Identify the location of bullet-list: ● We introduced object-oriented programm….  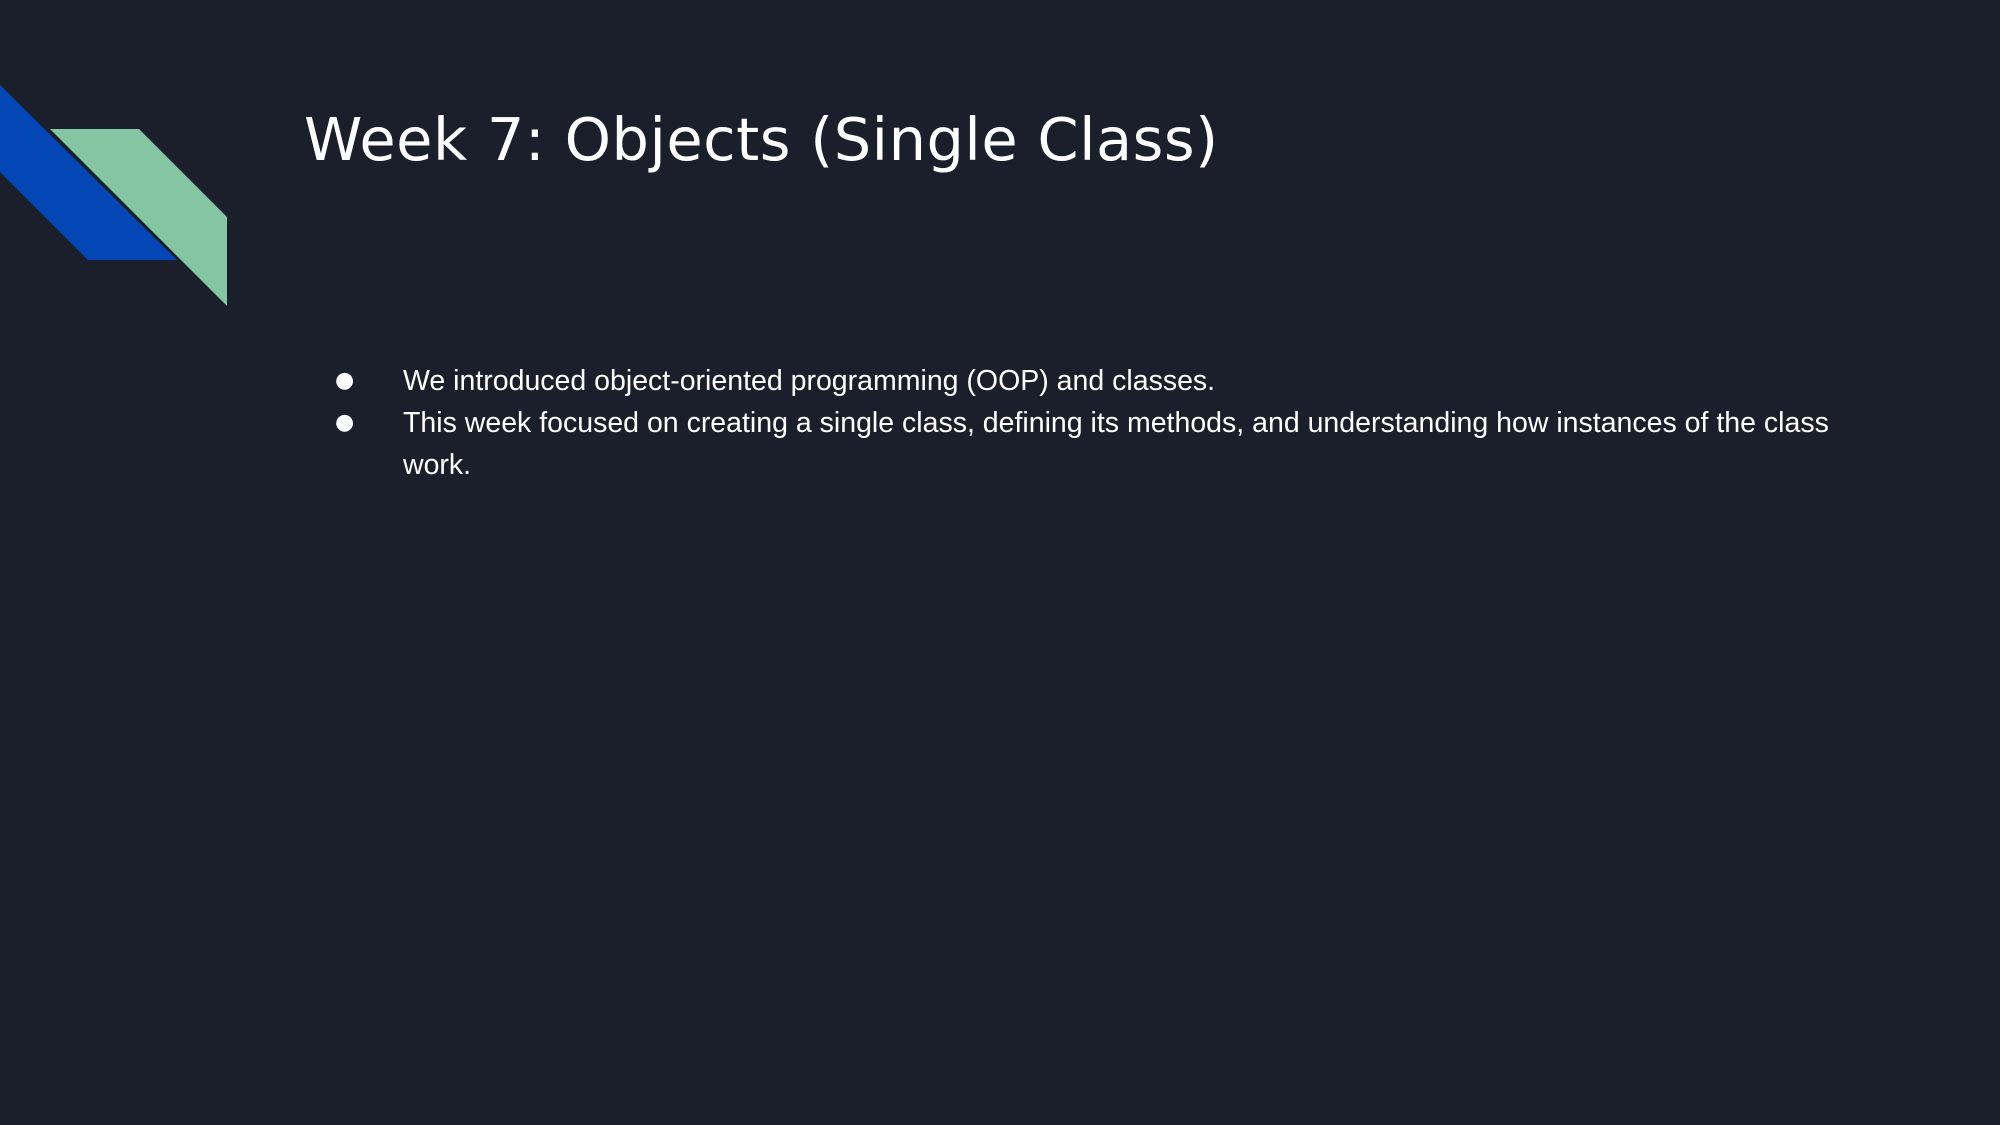
(1085, 423).